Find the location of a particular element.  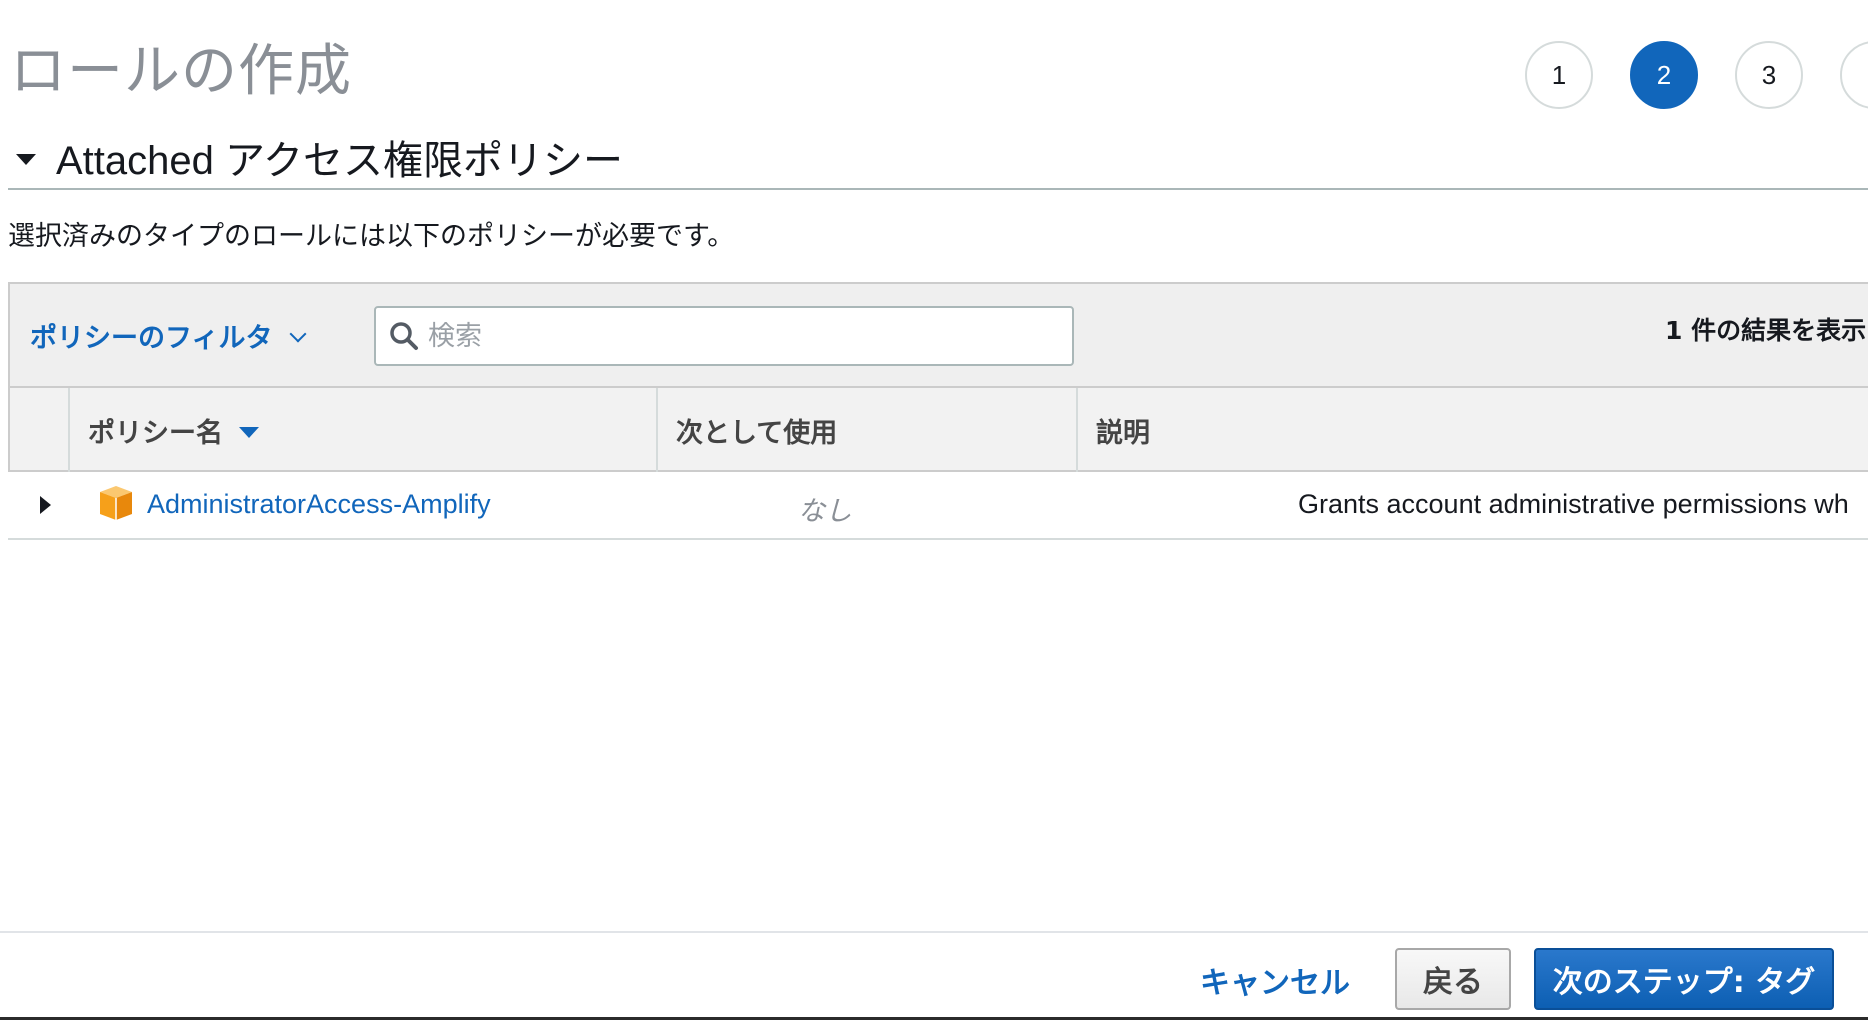

policy-filter-dropdown: ポリシーのフィルタ is located at coordinates (168, 335).